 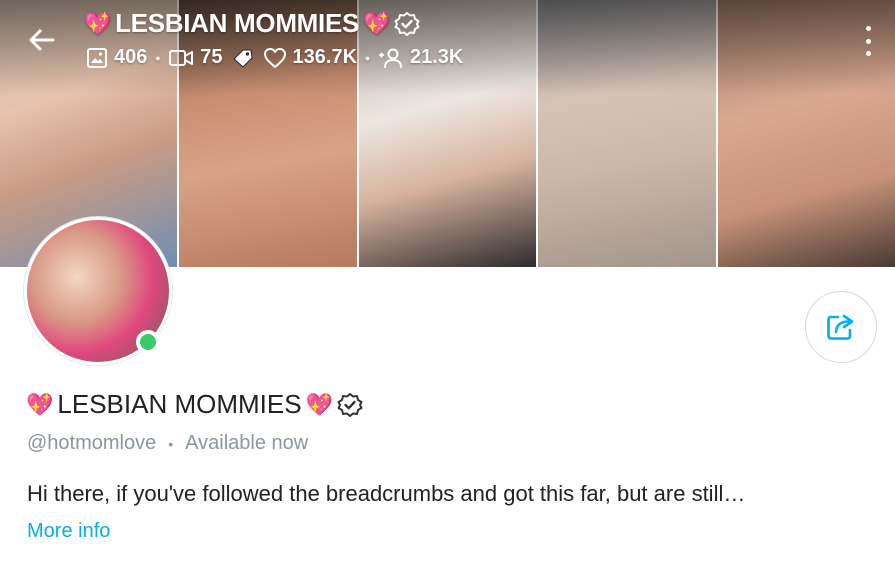 I want to click on share-icon, so click(x=840, y=327).